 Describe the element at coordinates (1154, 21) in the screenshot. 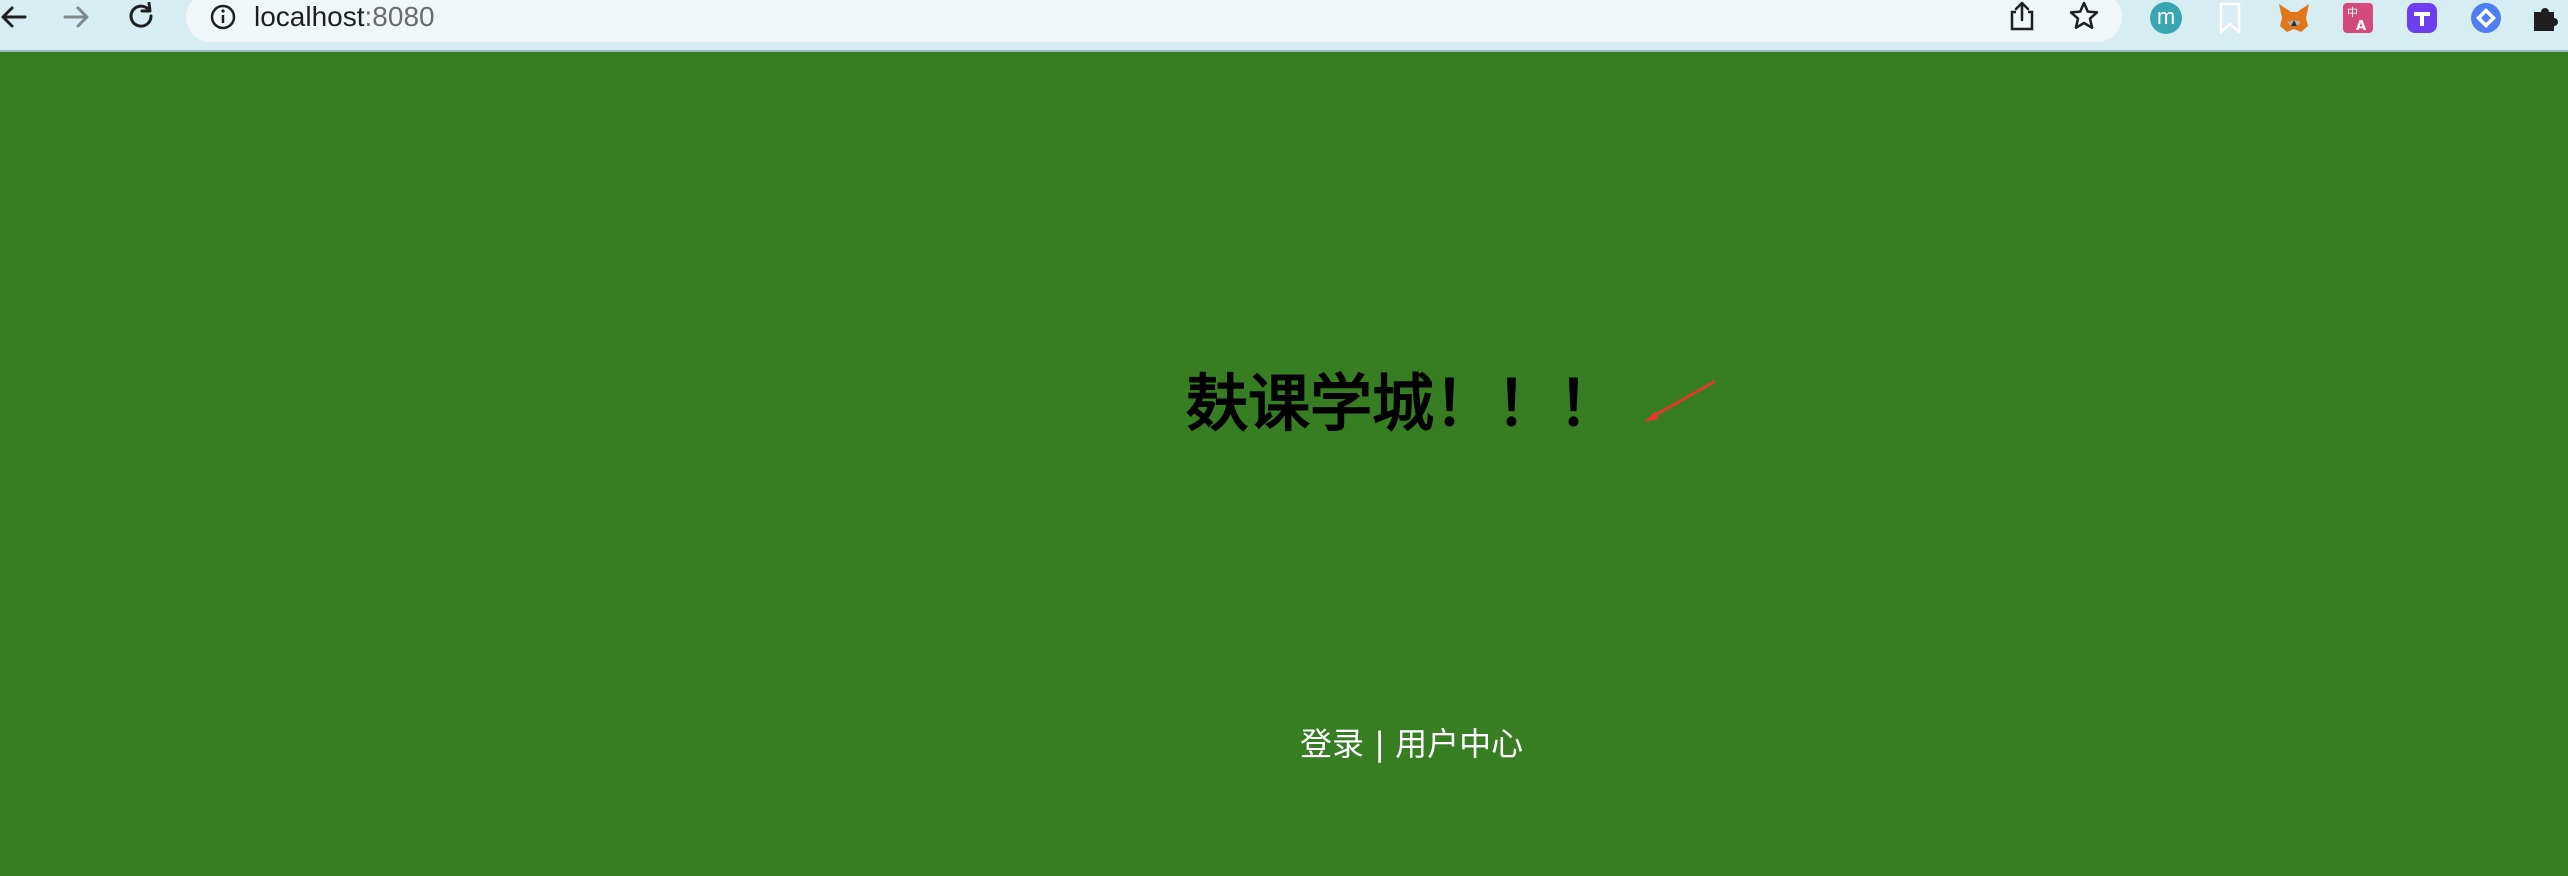

I see `address-bar: localhost:8080` at that location.